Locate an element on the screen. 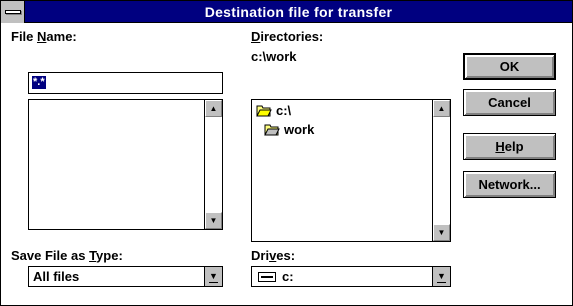 This screenshot has height=306, width=573. directory-item-root: c:\ is located at coordinates (273, 110).